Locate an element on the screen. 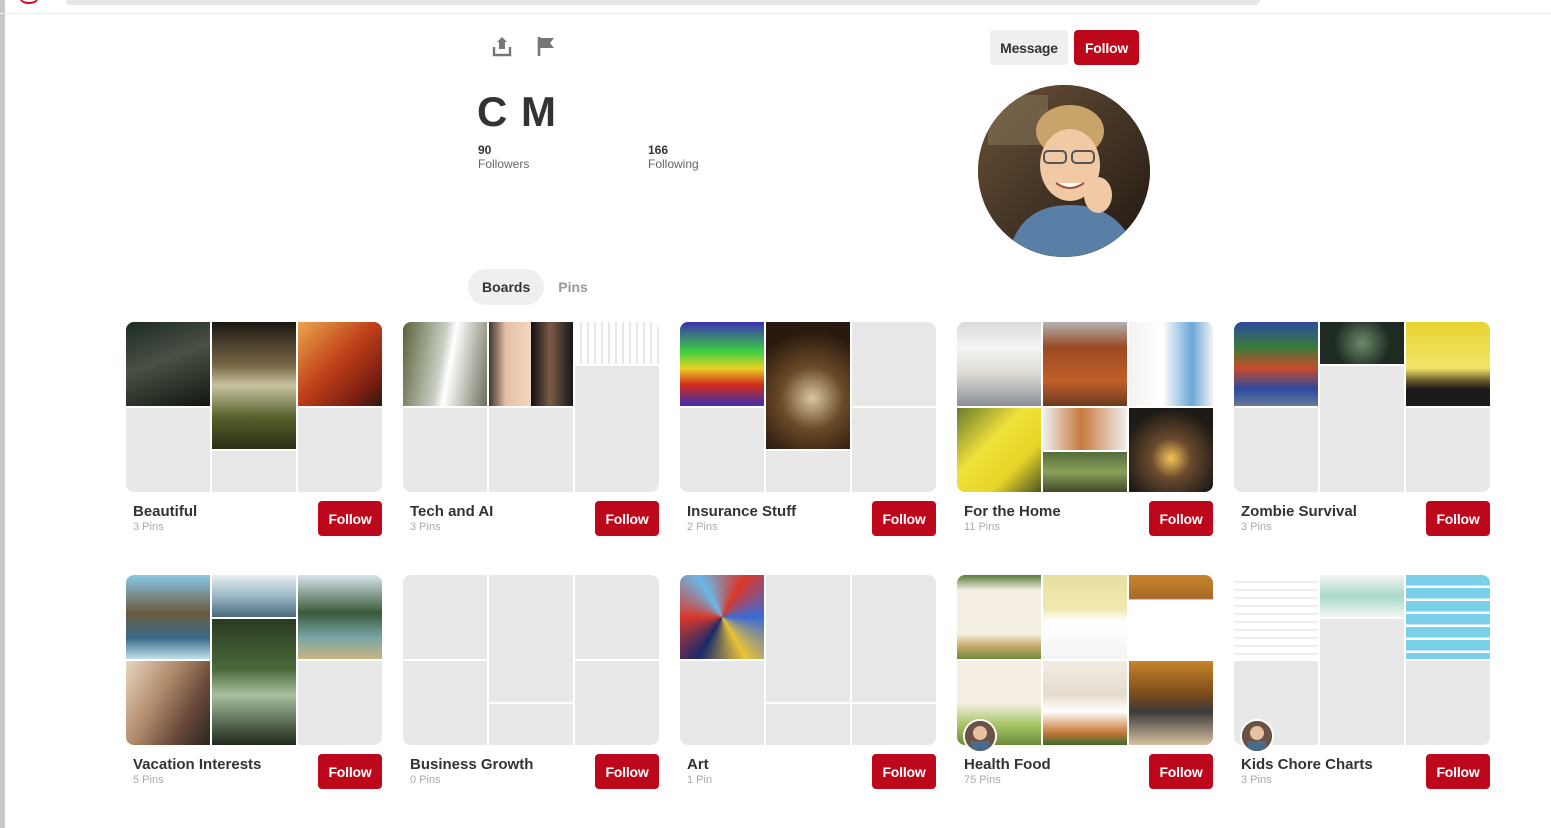 This screenshot has width=1551, height=828. board-title: Vacation Interests is located at coordinates (197, 764).